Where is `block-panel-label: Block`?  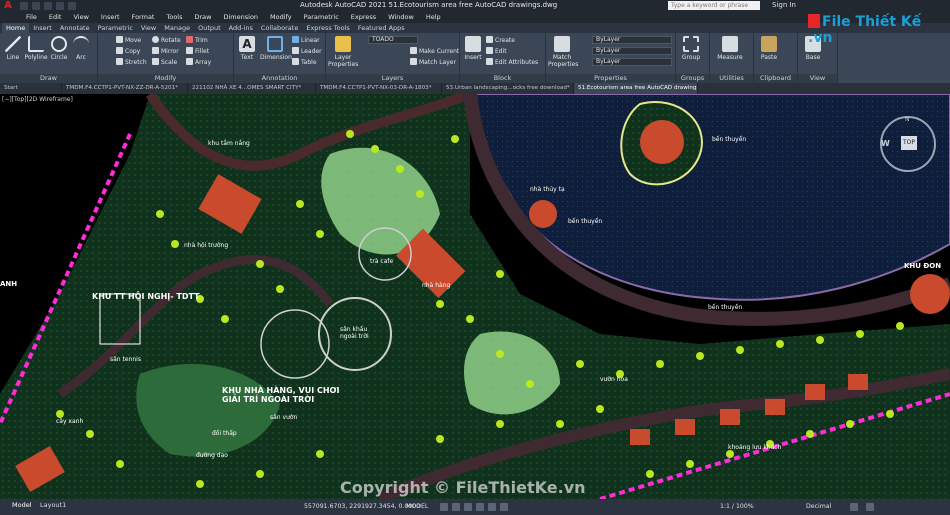 block-panel-label: Block is located at coordinates (502, 78).